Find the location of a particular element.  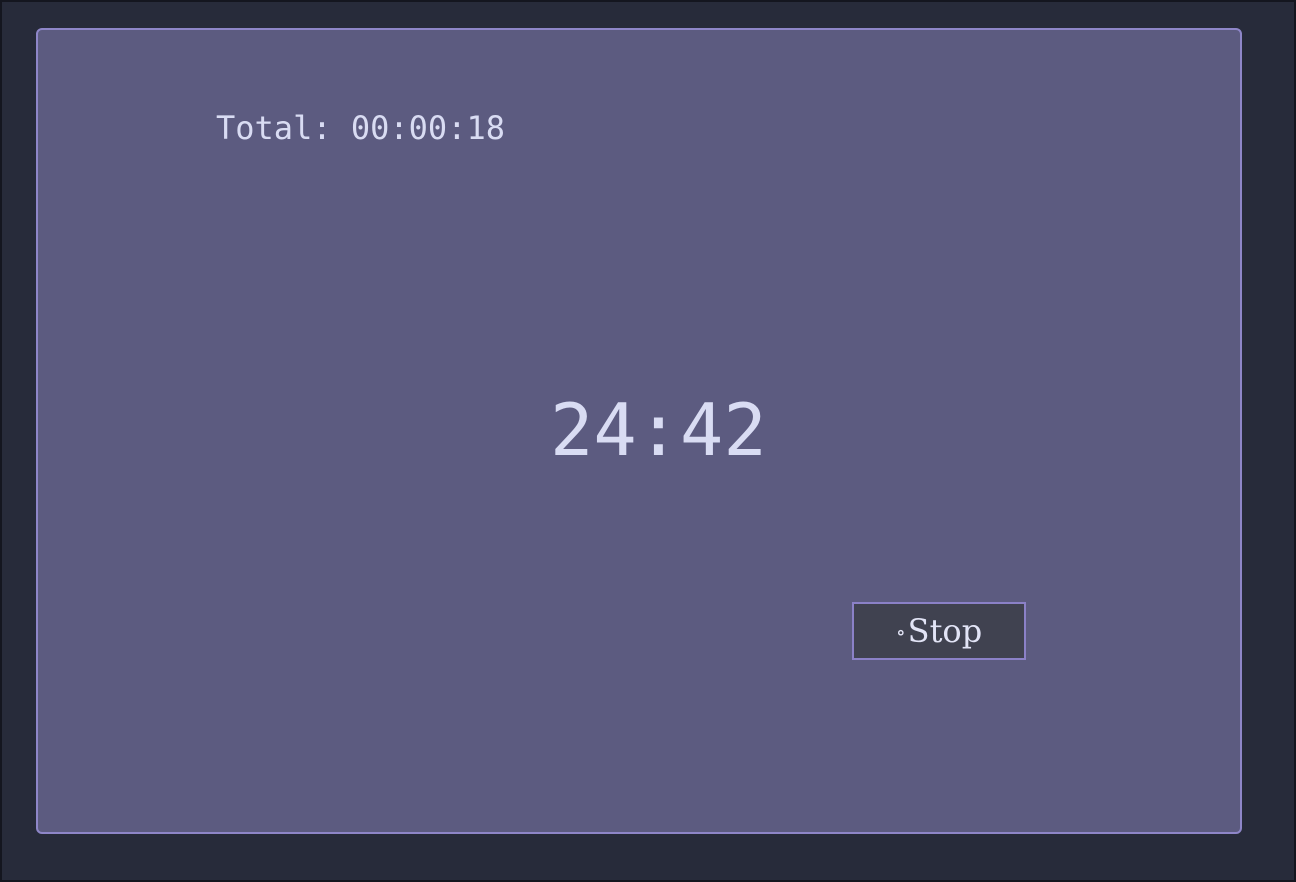

stop-button: ∘ Stop is located at coordinates (939, 631).